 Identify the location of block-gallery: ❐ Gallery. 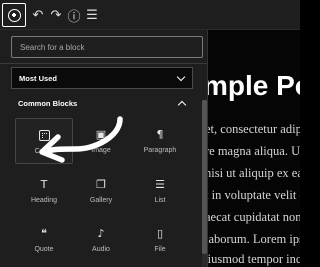
(101, 191).